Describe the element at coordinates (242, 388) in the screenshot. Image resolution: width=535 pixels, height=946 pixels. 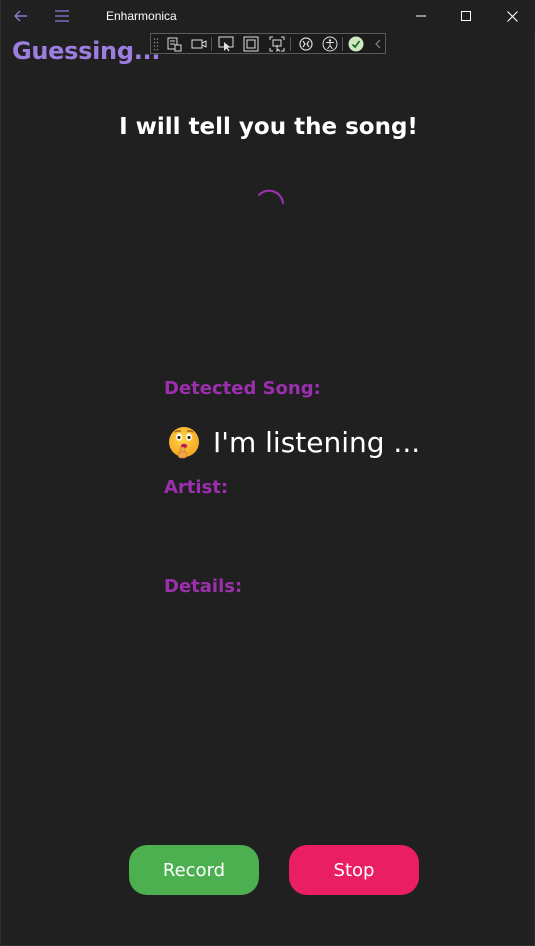
I see `detected-song-label: Detected Song:` at that location.